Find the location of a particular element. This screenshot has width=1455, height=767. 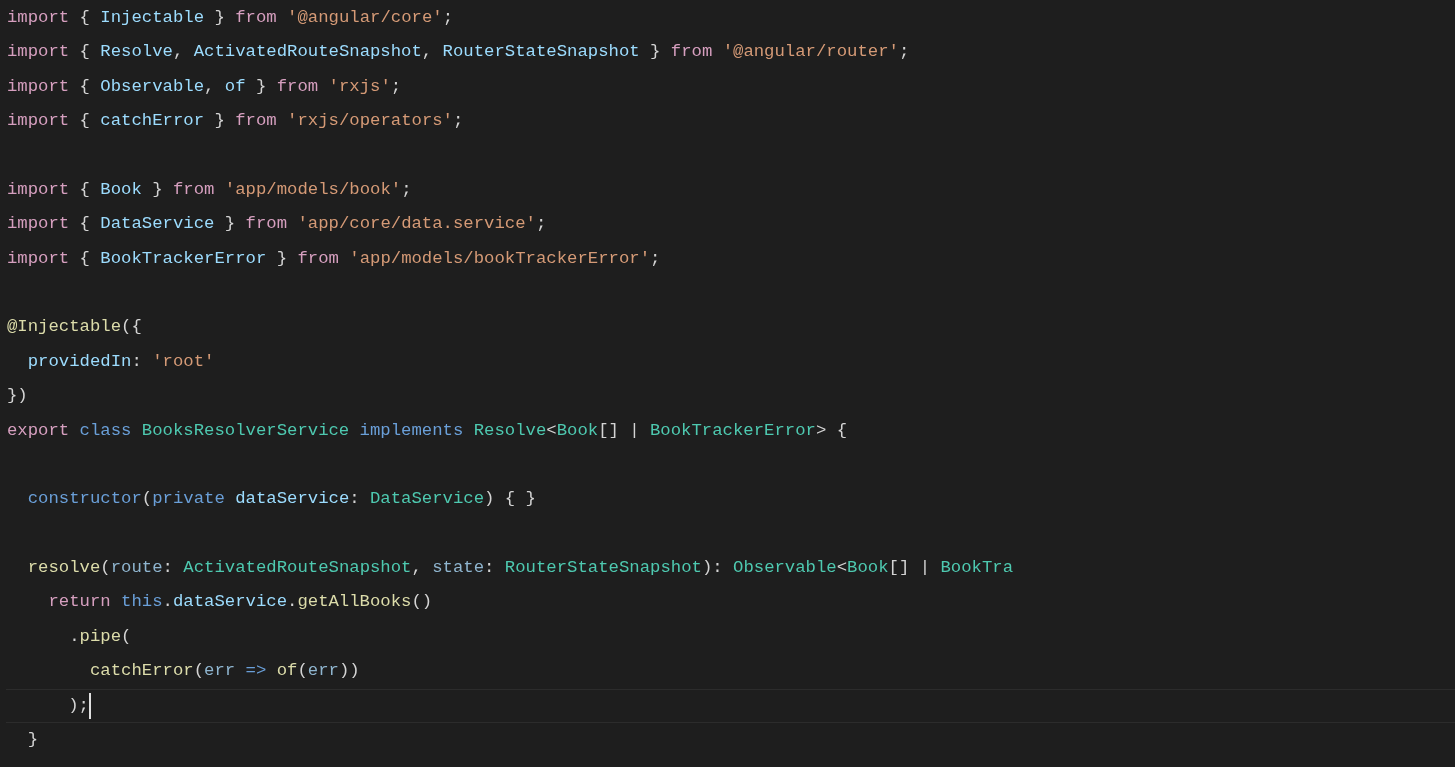

code-line: ); is located at coordinates (78, 706).